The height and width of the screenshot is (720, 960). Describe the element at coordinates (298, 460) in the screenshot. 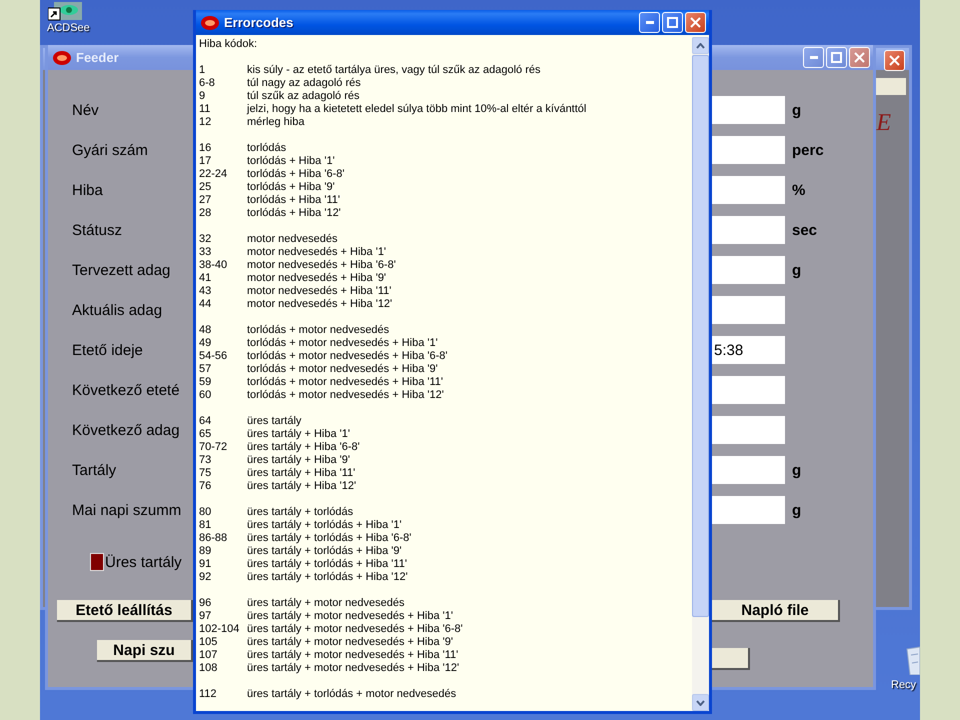

I see `error-description: üres tartály + Hiba '9'` at that location.